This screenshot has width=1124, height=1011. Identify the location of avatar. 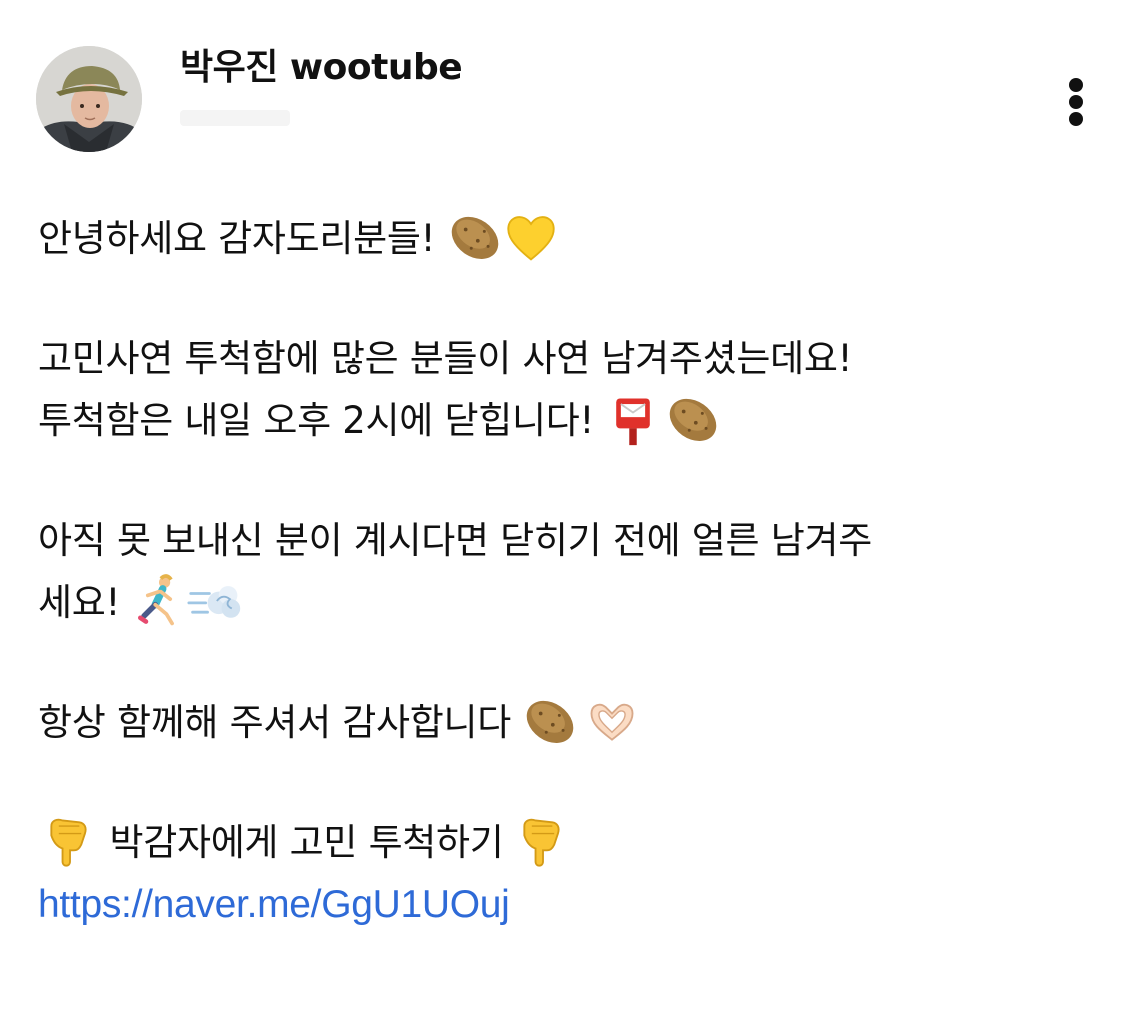
(89, 99).